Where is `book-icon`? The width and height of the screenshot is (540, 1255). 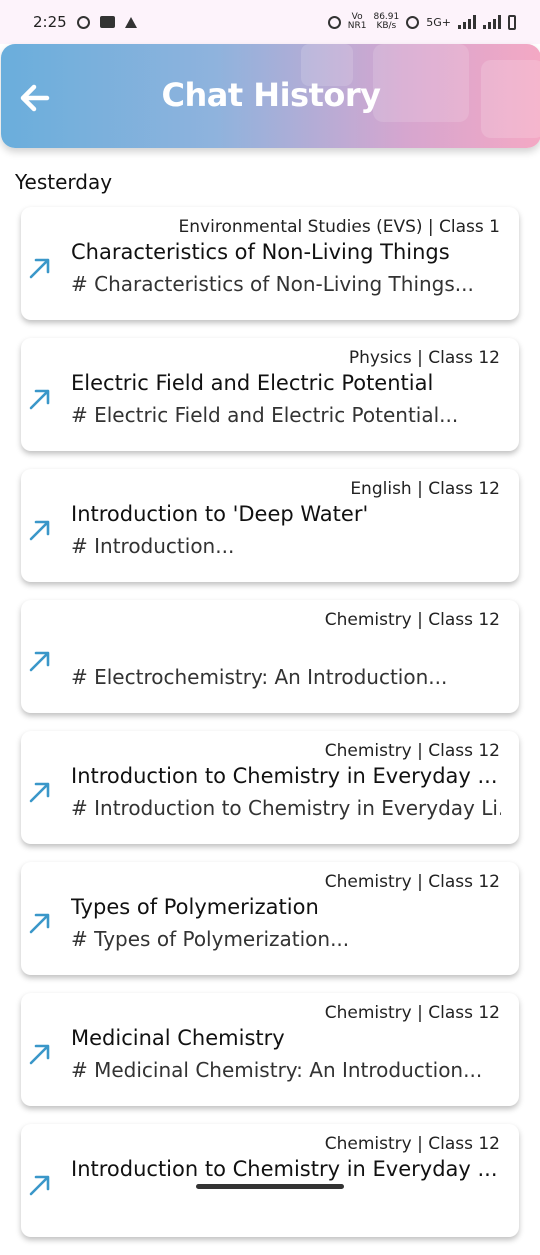 book-icon is located at coordinates (107, 22).